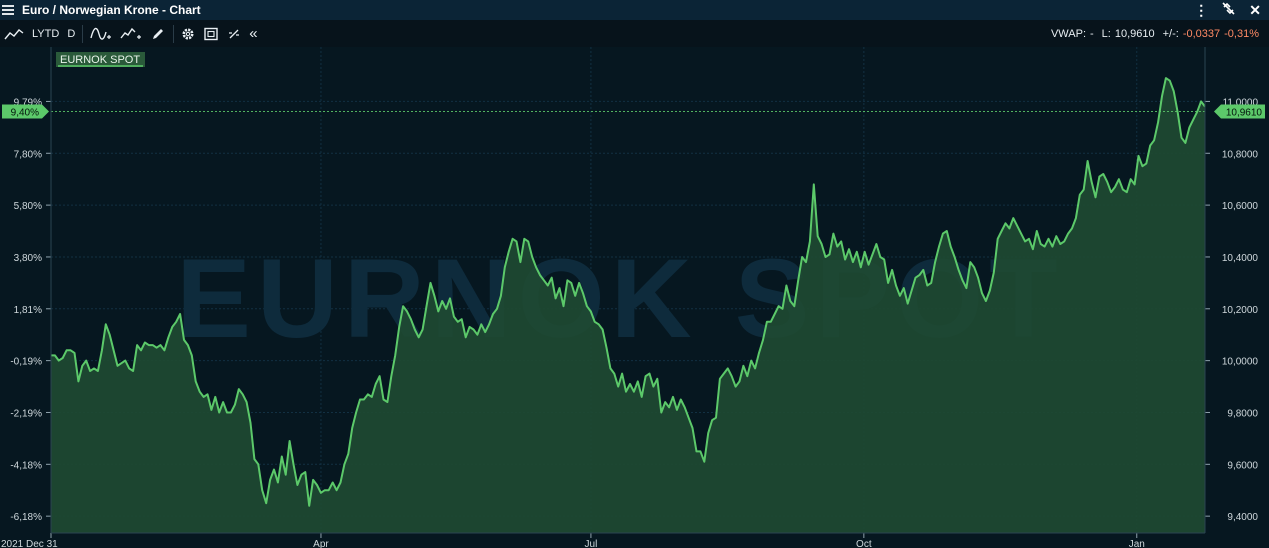 This screenshot has width=1269, height=548. I want to click on more-options-icon: ⋮, so click(1201, 10).